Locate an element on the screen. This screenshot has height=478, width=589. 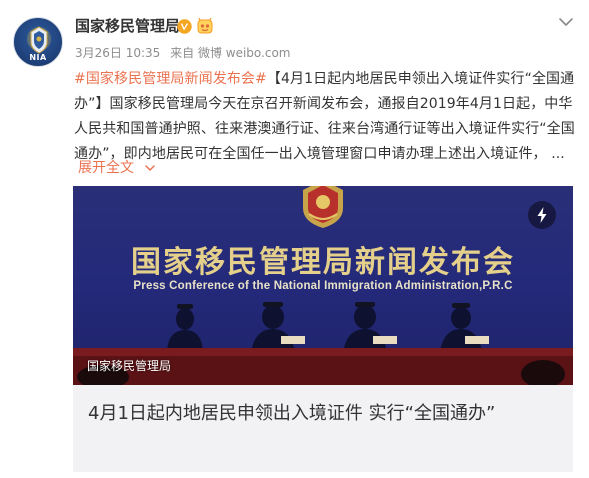
vip-member-icon is located at coordinates (205, 26).